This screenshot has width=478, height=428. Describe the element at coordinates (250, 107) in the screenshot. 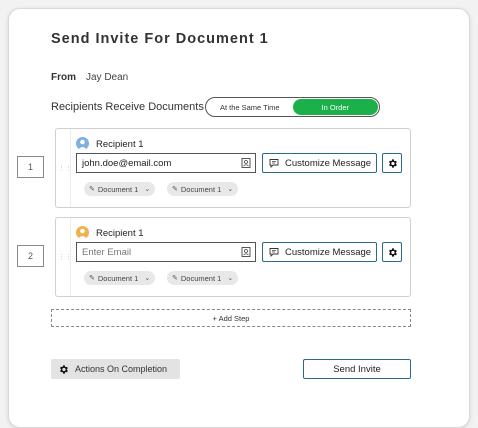

I see `toggle-option-same-time: At the Same Time` at that location.